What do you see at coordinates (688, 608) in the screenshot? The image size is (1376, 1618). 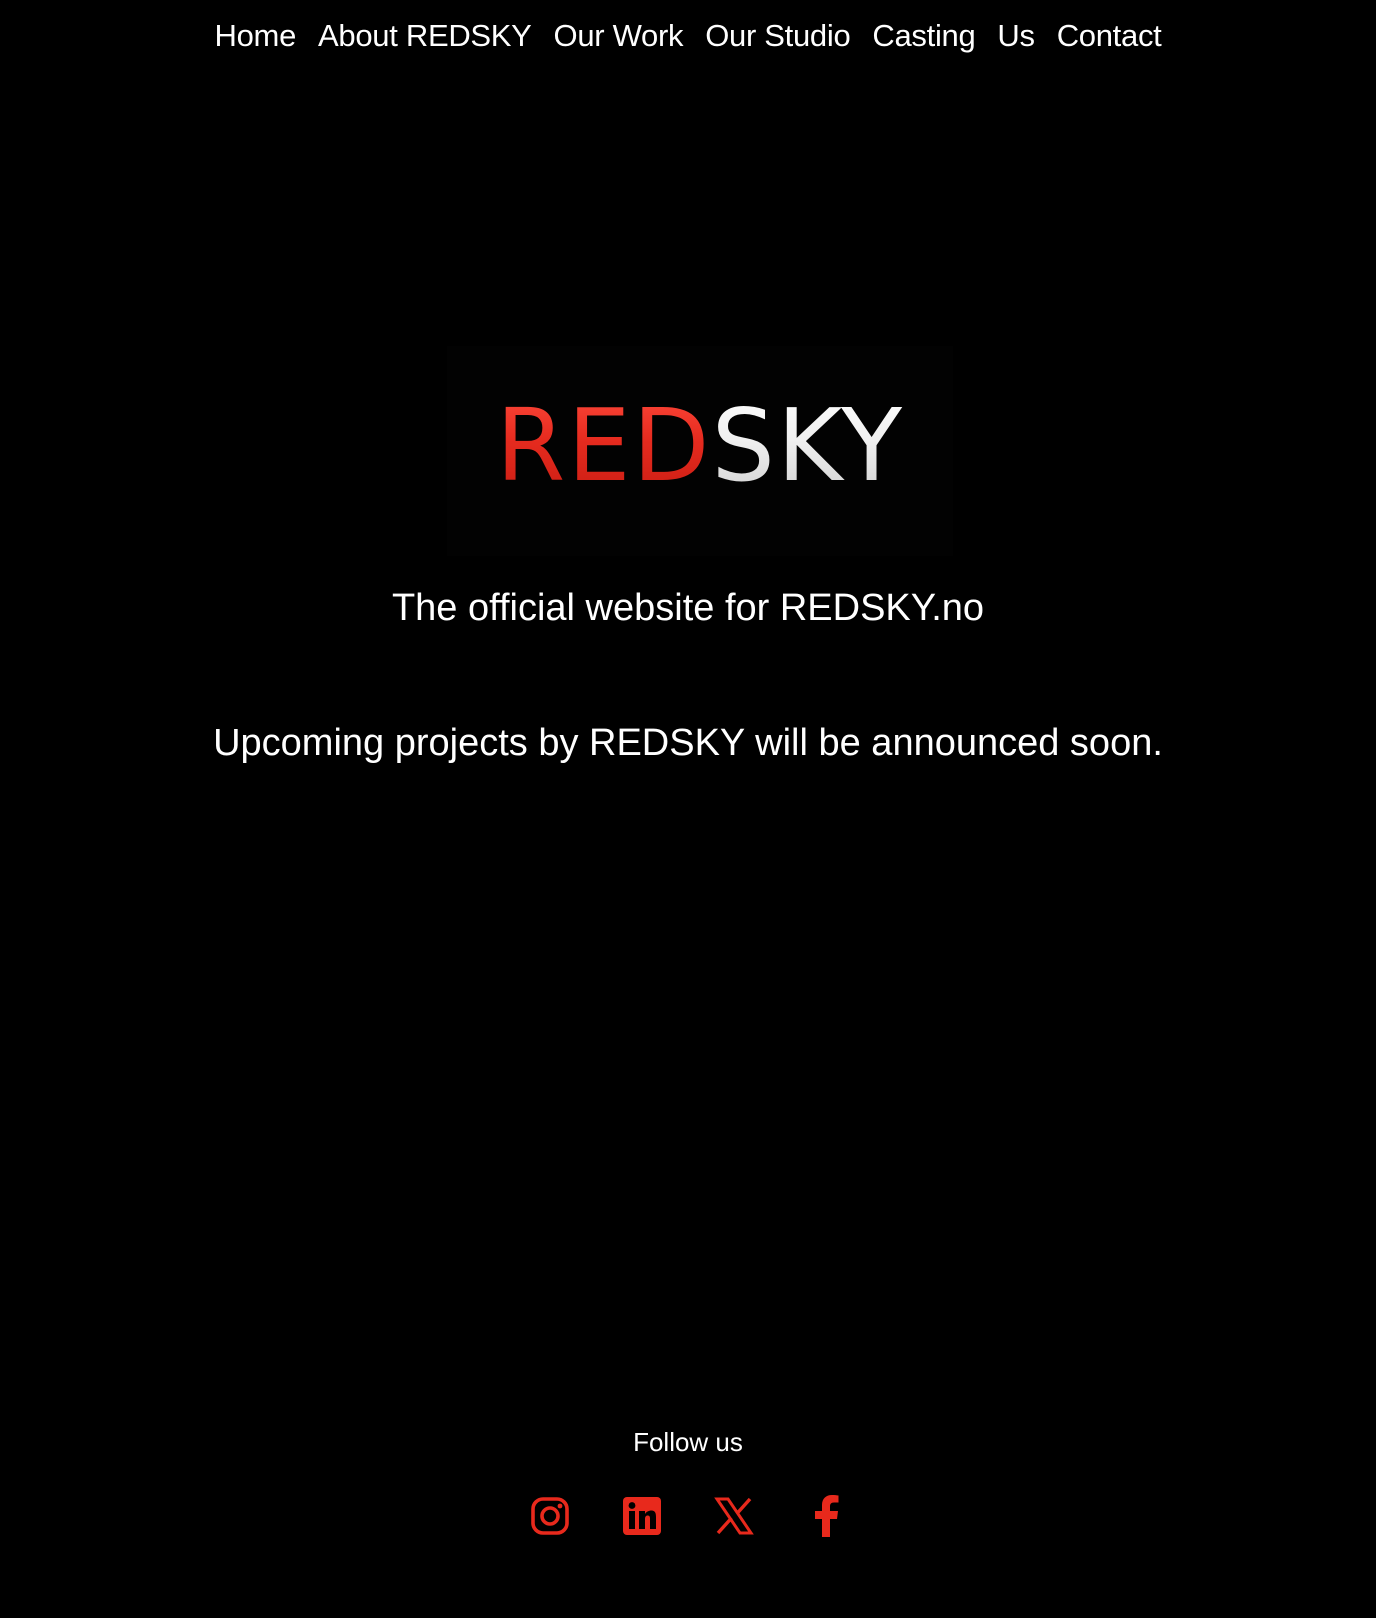 I see `site-tagline: The official website for REDSKY.no` at bounding box center [688, 608].